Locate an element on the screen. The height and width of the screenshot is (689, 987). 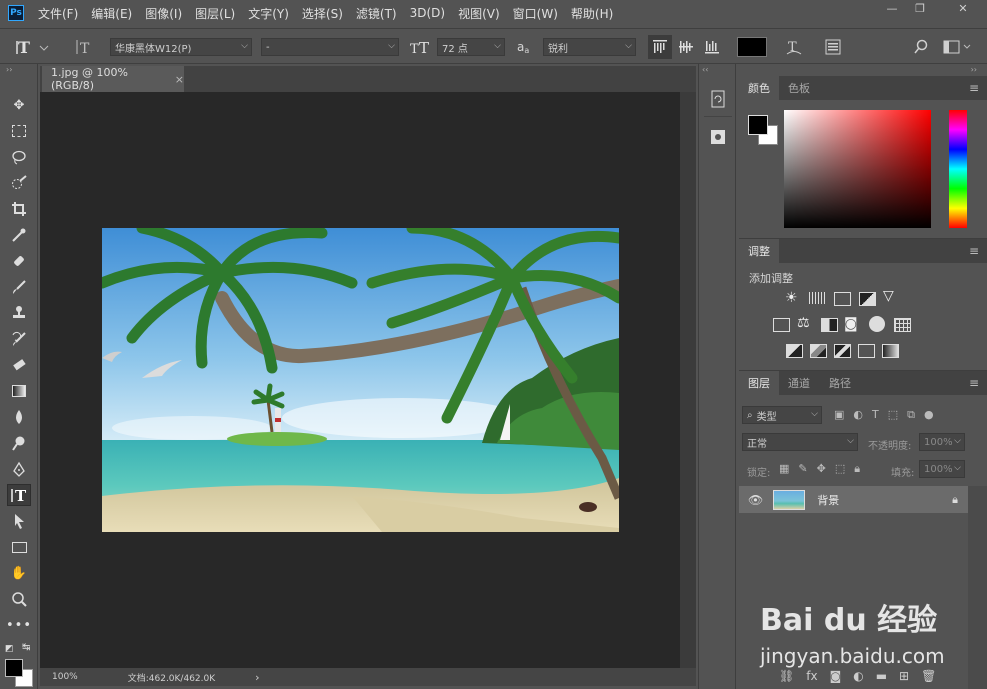
align-bottom-button is located at coordinates (712, 47).